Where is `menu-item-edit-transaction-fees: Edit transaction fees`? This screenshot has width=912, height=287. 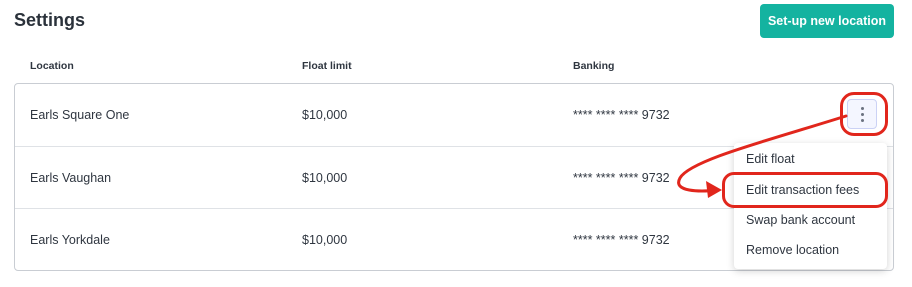 menu-item-edit-transaction-fees: Edit transaction fees is located at coordinates (802, 190).